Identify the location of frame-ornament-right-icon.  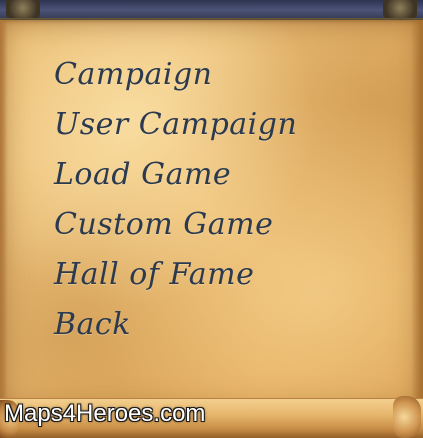
(400, 10).